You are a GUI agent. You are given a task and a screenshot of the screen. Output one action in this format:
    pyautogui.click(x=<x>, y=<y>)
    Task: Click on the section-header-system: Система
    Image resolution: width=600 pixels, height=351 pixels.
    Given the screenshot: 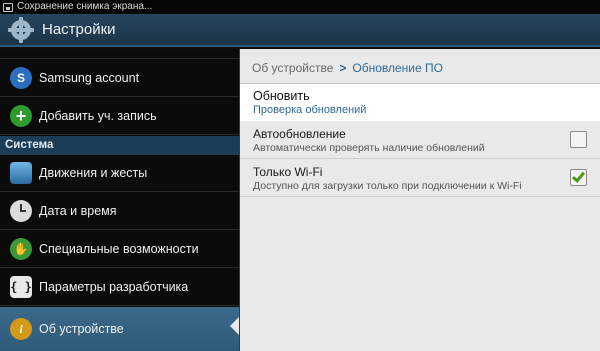 What is the action you would take?
    pyautogui.click(x=119, y=145)
    